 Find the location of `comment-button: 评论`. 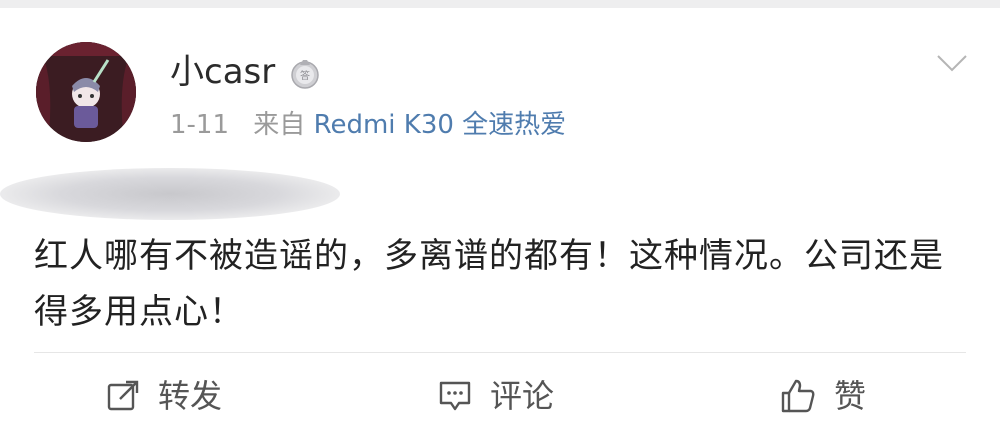

comment-button: 评论 is located at coordinates (496, 396).